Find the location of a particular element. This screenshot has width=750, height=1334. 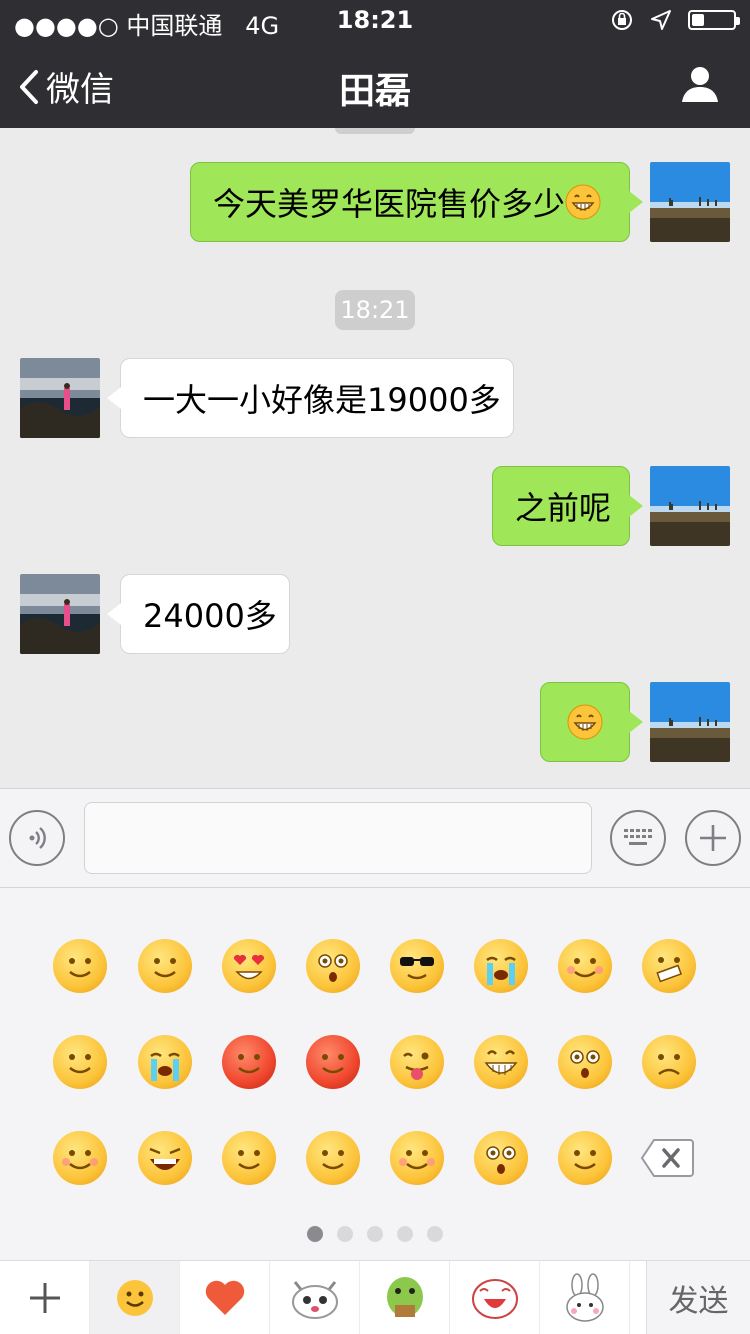

rabbit-sticker-icon is located at coordinates (584, 1297).